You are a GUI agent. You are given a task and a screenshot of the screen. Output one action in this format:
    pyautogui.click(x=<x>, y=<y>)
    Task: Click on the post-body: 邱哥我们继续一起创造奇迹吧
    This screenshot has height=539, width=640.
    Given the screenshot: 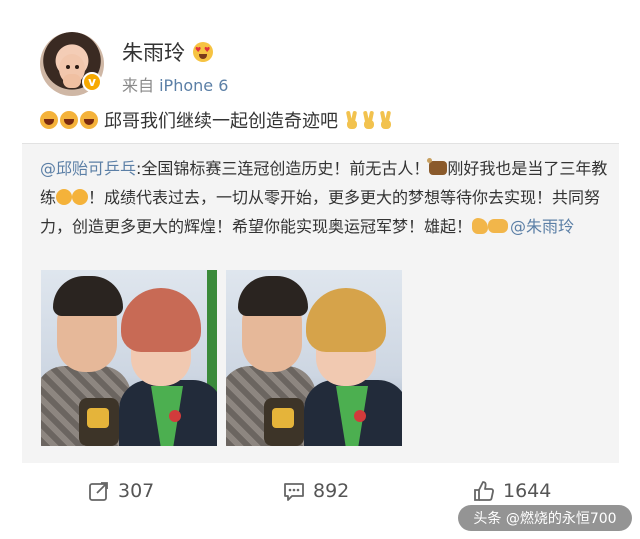 What is the action you would take?
    pyautogui.click(x=221, y=121)
    